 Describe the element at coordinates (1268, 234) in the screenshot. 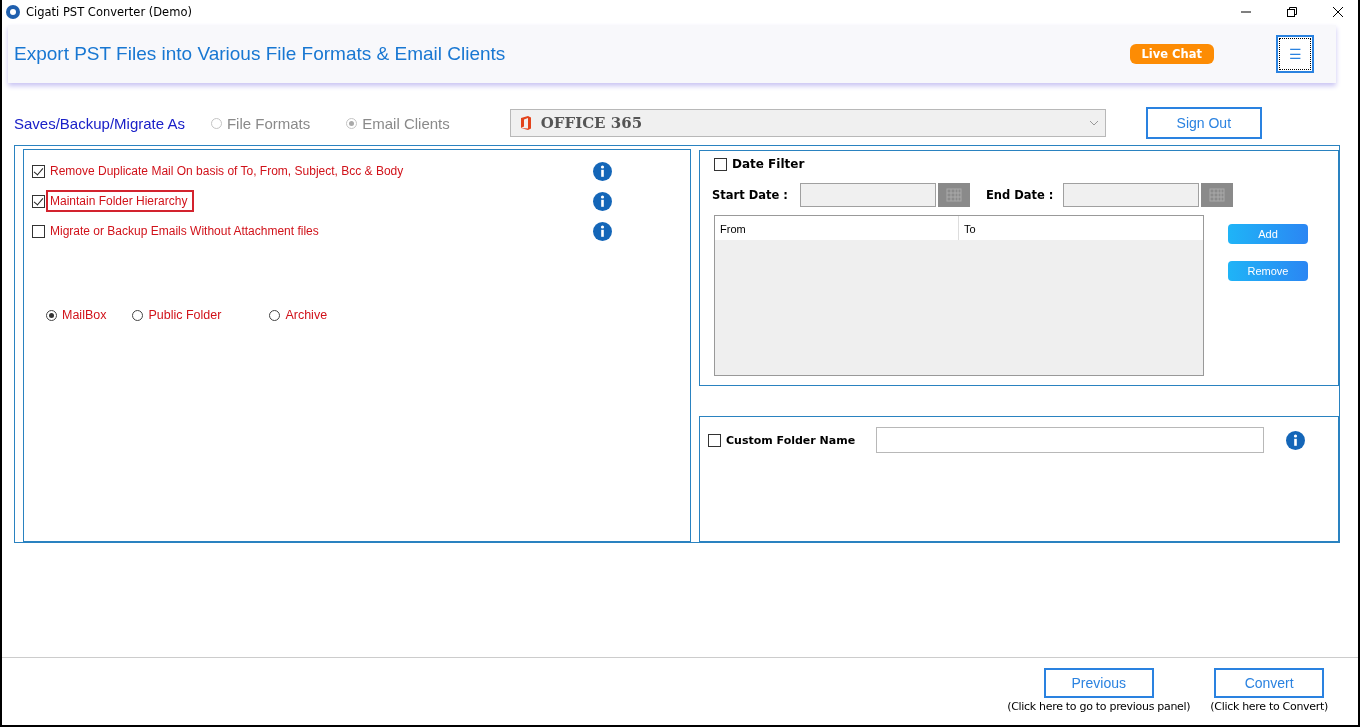

I see `add-button: Add` at that location.